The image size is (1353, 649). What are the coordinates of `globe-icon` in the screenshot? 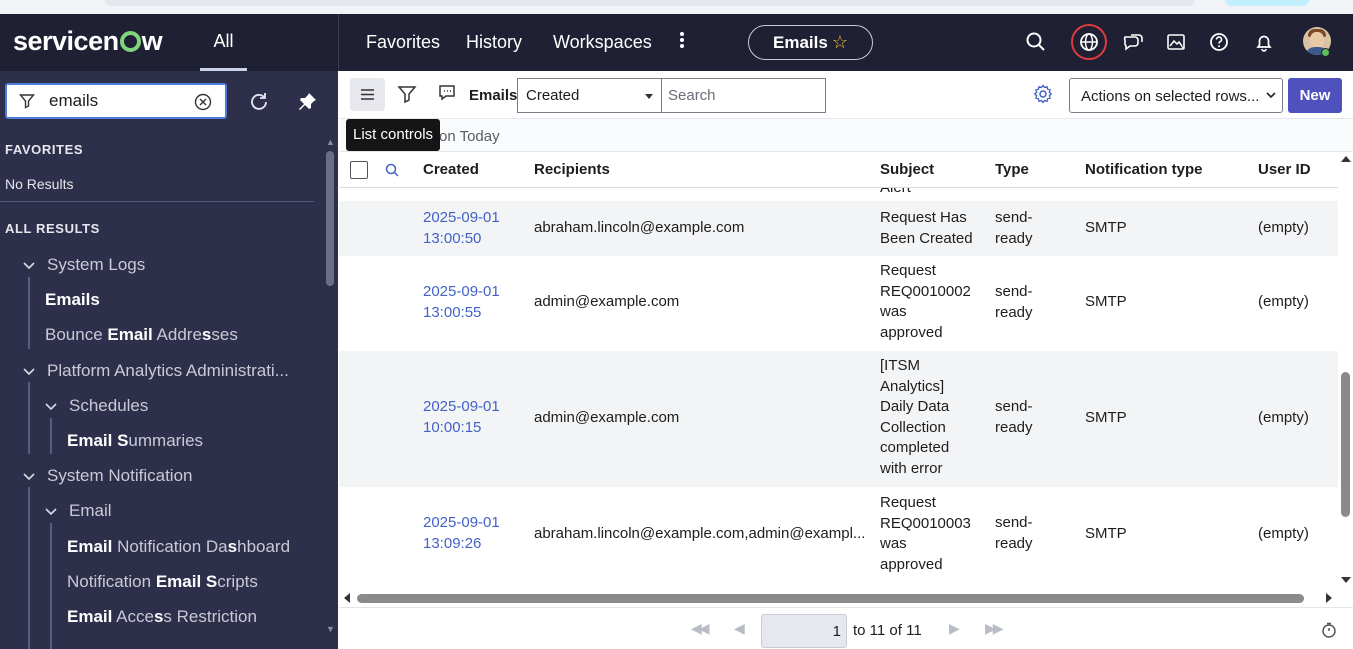 It's located at (1089, 42).